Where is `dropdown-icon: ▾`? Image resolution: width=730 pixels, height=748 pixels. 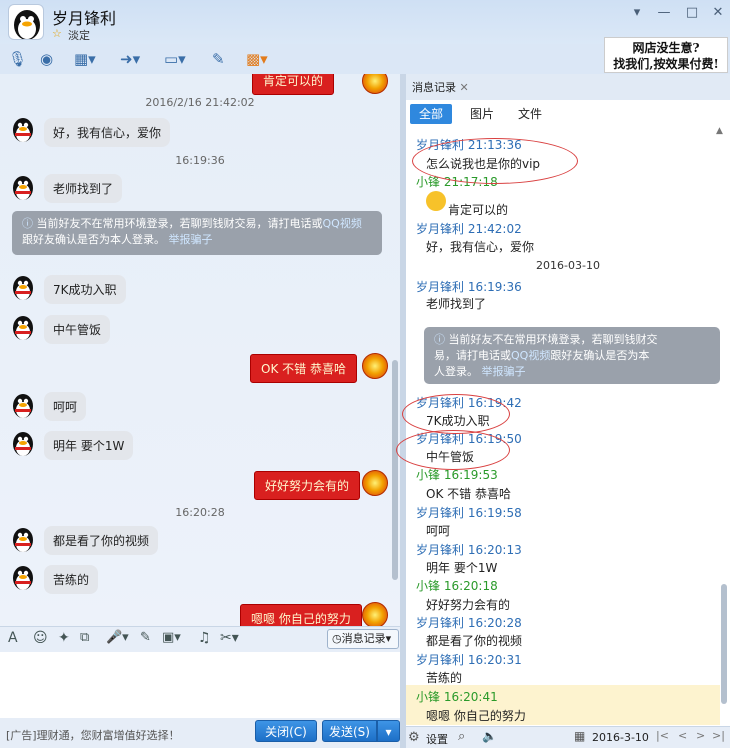
dropdown-icon: ▾ is located at coordinates (637, 13).